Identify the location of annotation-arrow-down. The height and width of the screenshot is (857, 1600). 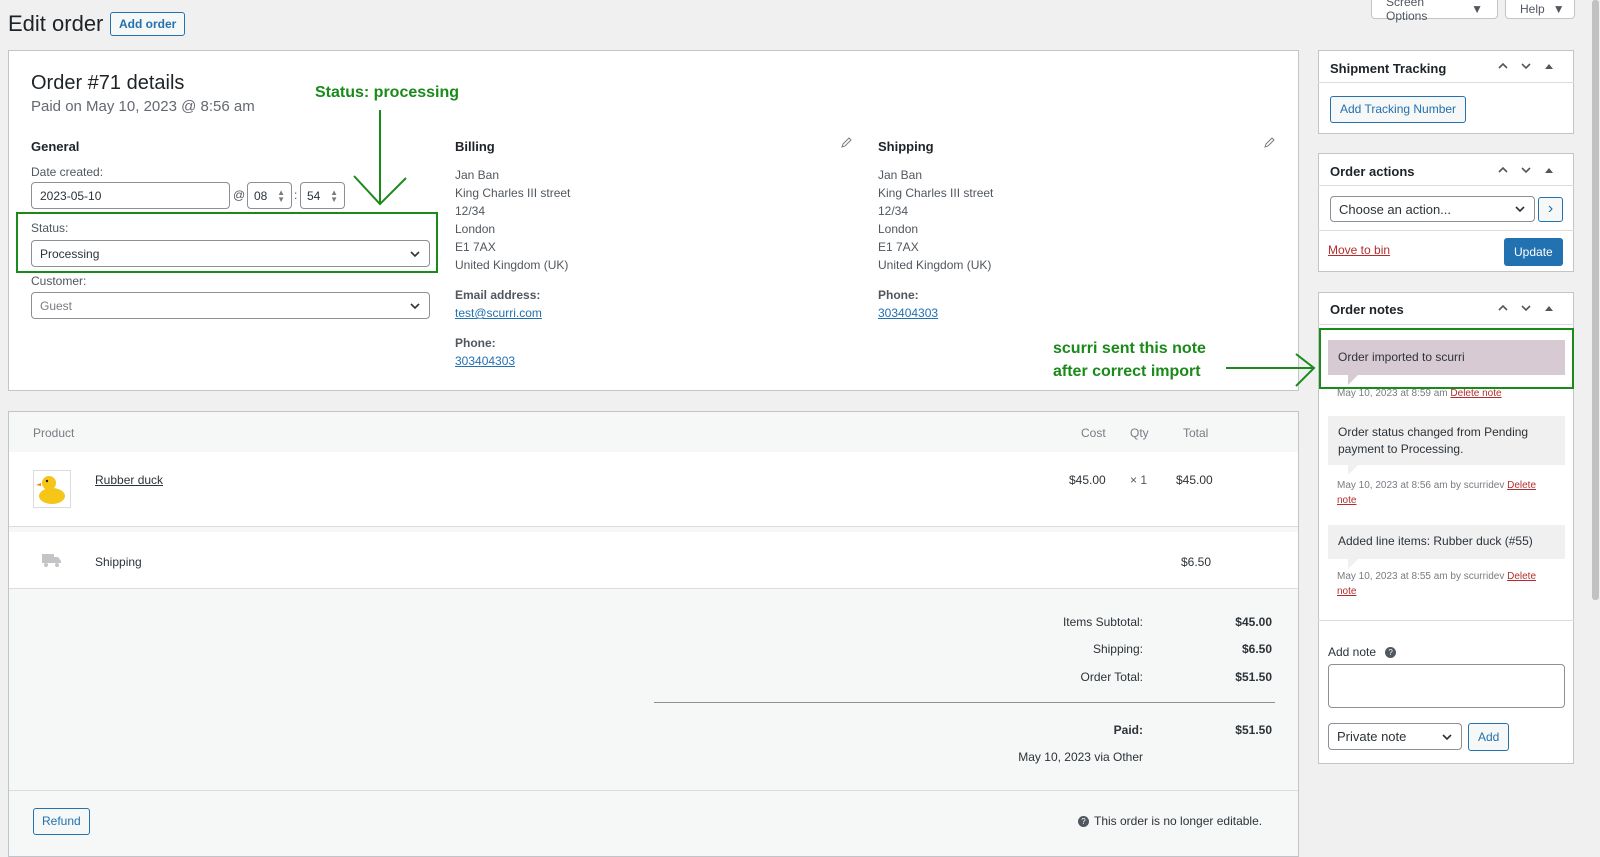
(380, 158).